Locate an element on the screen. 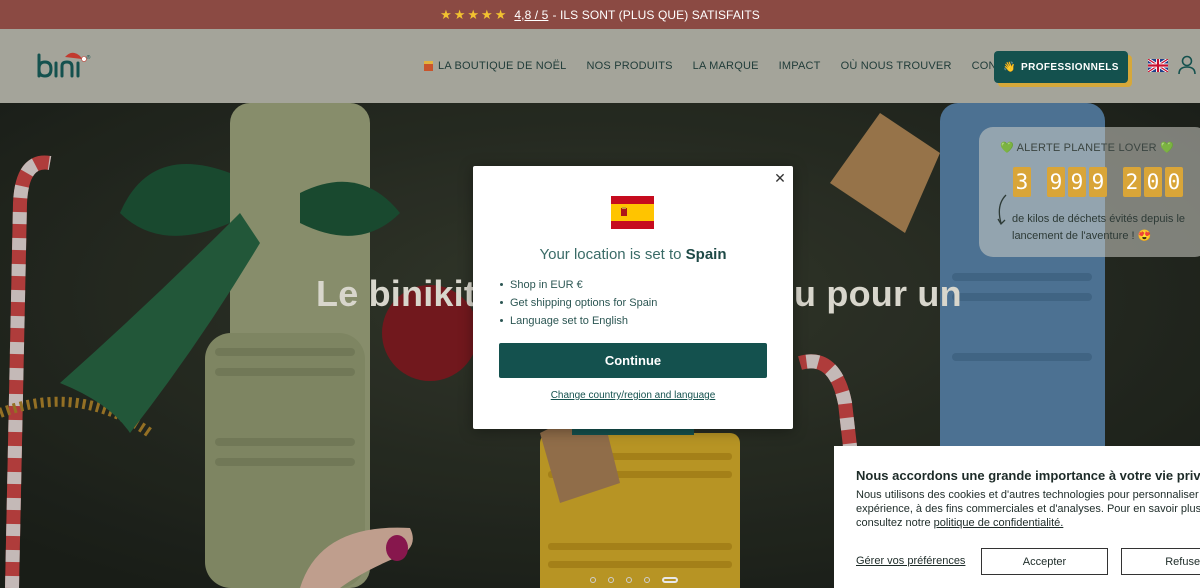 The image size is (1200, 588). rating-stars-icon: ★★★★★ is located at coordinates (474, 14).